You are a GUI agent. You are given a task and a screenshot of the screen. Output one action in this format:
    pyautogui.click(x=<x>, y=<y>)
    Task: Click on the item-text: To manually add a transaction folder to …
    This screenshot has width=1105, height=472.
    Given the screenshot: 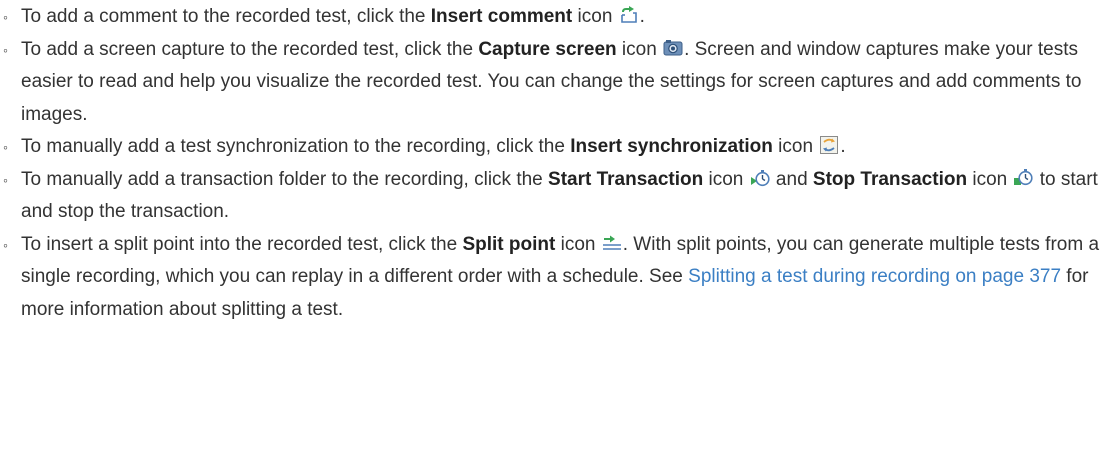 What is the action you would take?
    pyautogui.click(x=285, y=179)
    